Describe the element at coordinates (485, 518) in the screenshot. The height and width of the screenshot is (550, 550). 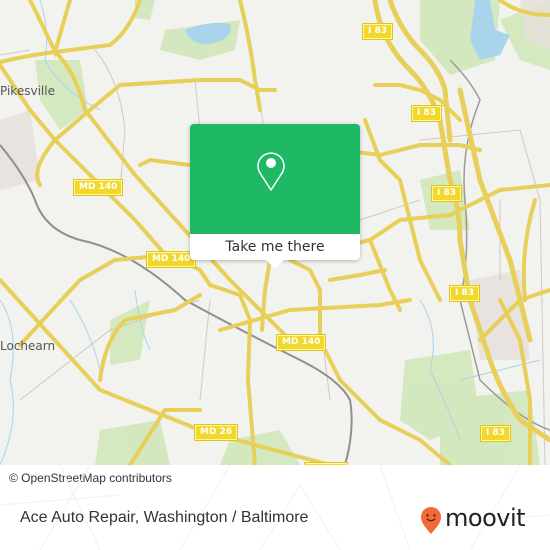
I see `moovit-brand-text: moovit` at that location.